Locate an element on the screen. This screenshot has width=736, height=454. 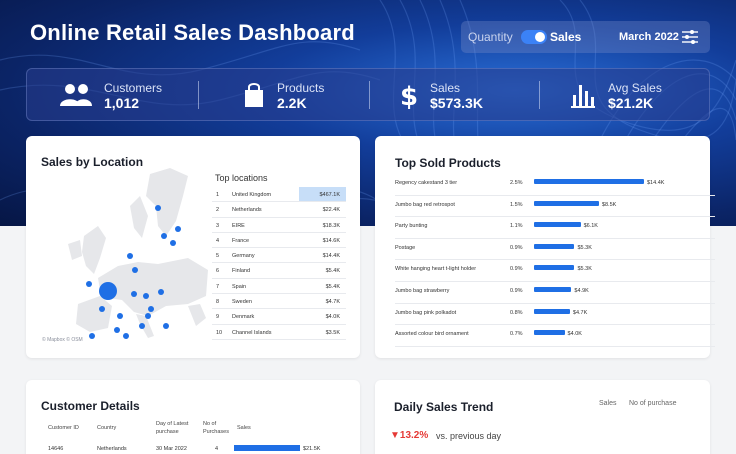
location-country: Germany is located at coordinates (243, 256).